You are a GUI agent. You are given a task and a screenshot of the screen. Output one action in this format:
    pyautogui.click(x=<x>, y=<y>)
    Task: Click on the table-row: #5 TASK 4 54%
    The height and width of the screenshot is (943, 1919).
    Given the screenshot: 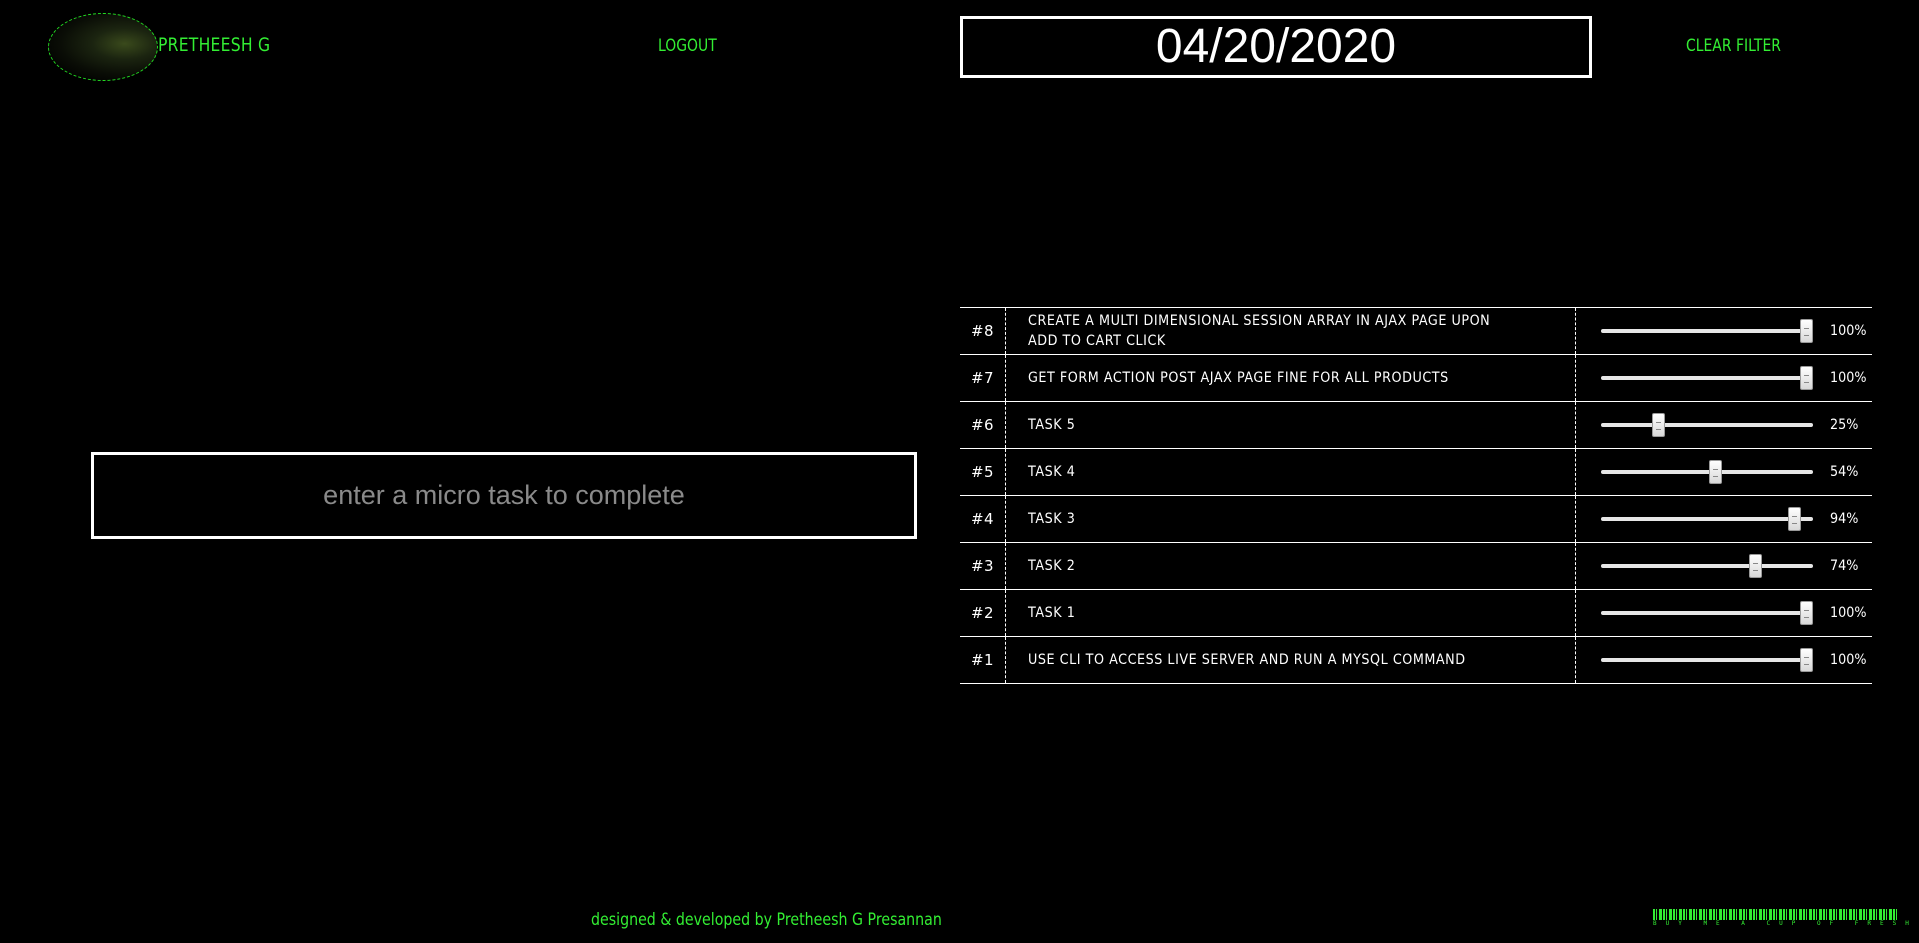 What is the action you would take?
    pyautogui.click(x=1416, y=472)
    